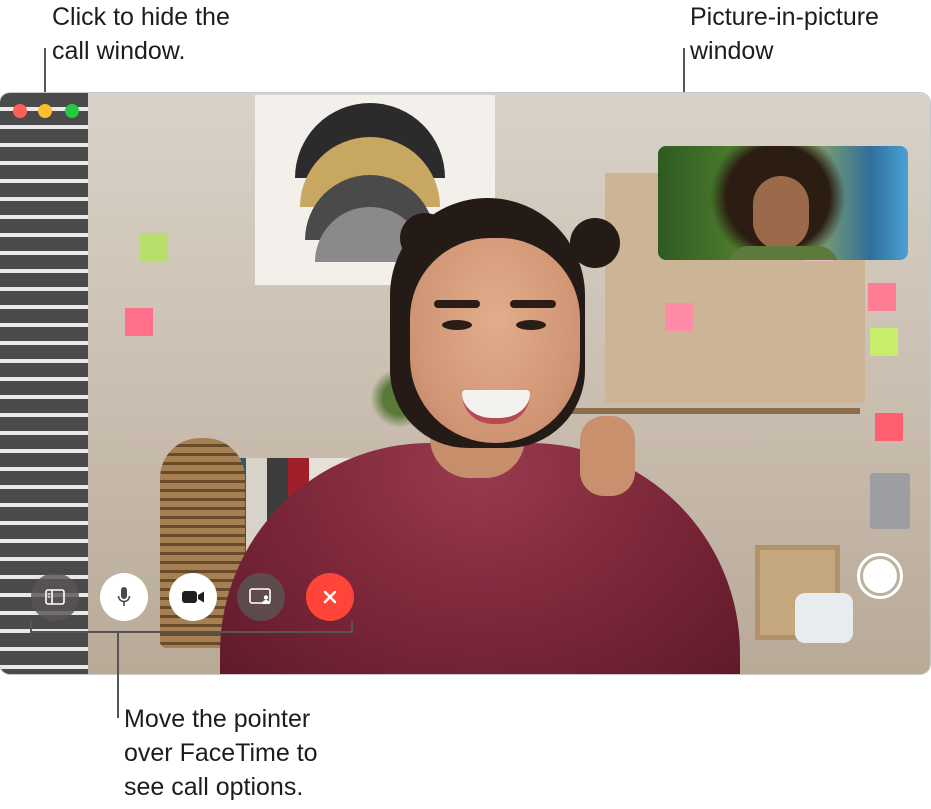 This screenshot has width=931, height=809. Describe the element at coordinates (45, 111) in the screenshot. I see `window-minimize-button` at that location.